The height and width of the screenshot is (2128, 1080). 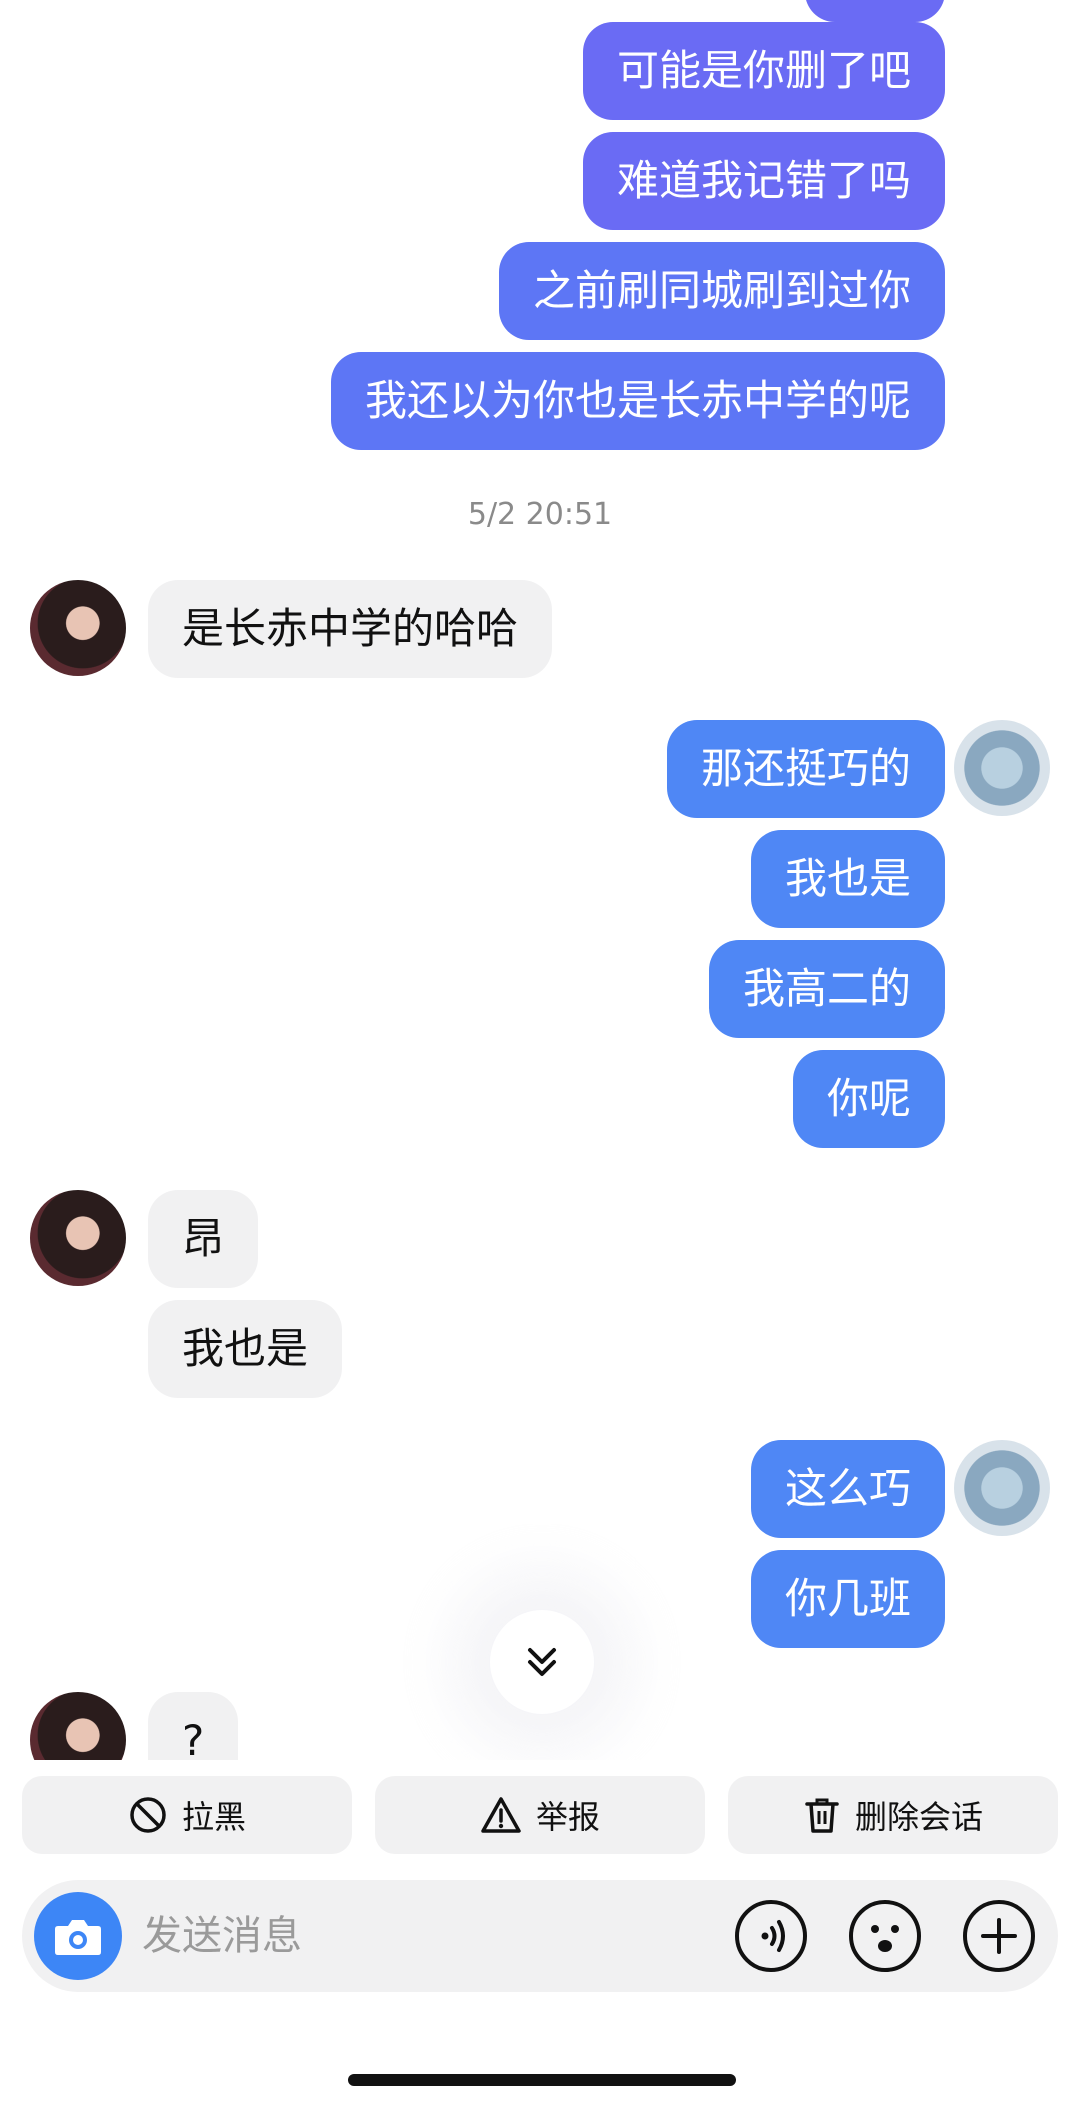 I want to click on double-chevron-down-icon, so click(x=542, y=1662).